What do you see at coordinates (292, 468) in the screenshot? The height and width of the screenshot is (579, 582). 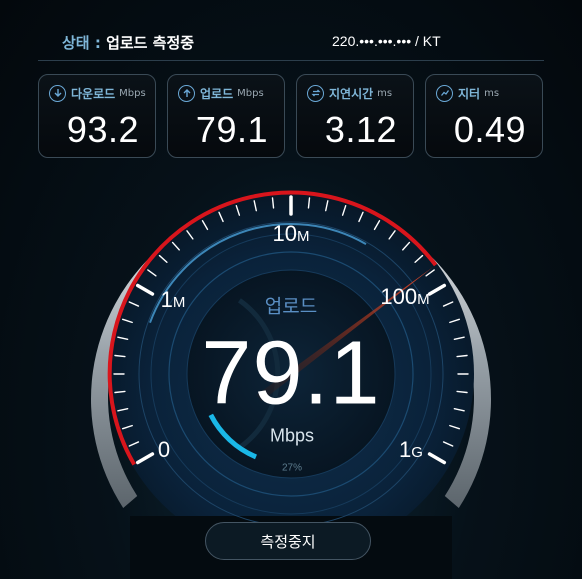 I see `progress-percent: 27%` at bounding box center [292, 468].